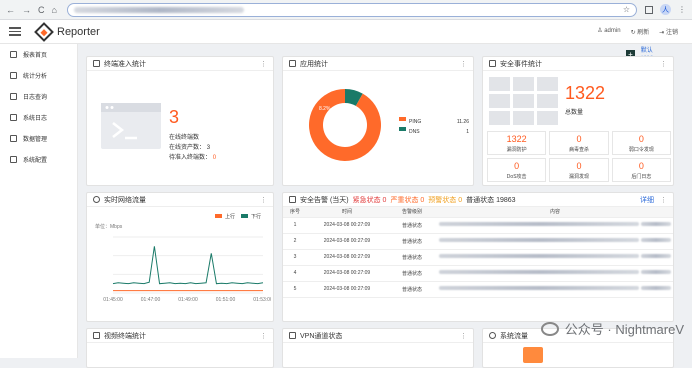 This screenshot has width=692, height=368. Describe the element at coordinates (208, 148) in the screenshot. I see `online-assets-value: 3` at that location.